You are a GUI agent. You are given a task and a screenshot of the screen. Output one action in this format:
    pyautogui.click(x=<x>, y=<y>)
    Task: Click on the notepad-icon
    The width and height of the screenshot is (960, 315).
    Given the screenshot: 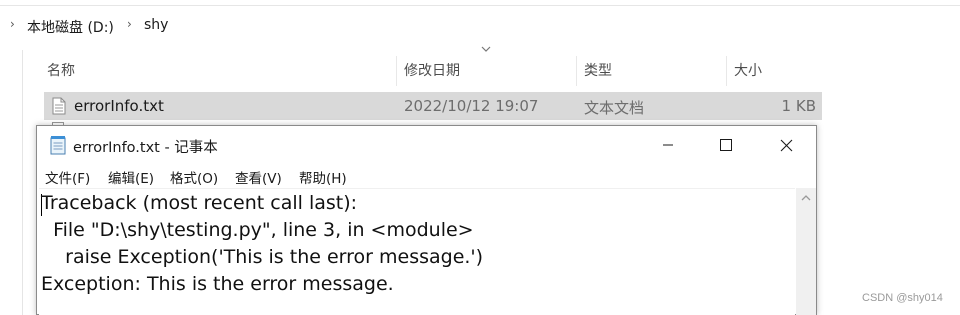 What is the action you would take?
    pyautogui.click(x=58, y=145)
    